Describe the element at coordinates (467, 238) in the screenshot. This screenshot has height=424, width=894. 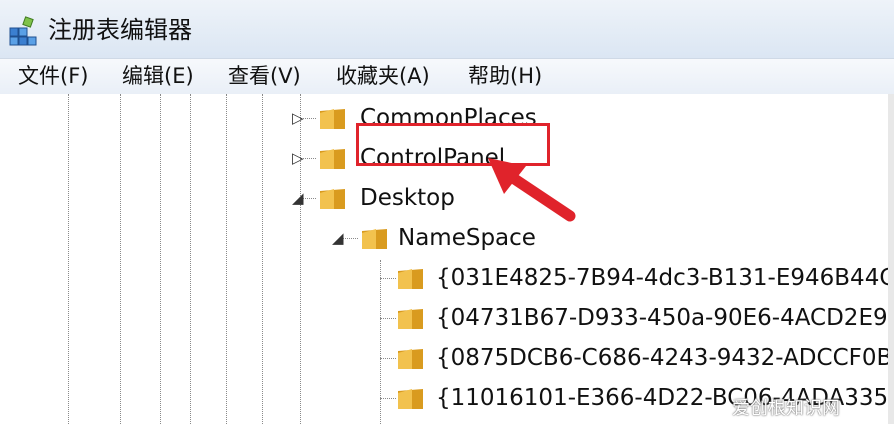
I see `tree-node-label-namespace: NameSpace` at that location.